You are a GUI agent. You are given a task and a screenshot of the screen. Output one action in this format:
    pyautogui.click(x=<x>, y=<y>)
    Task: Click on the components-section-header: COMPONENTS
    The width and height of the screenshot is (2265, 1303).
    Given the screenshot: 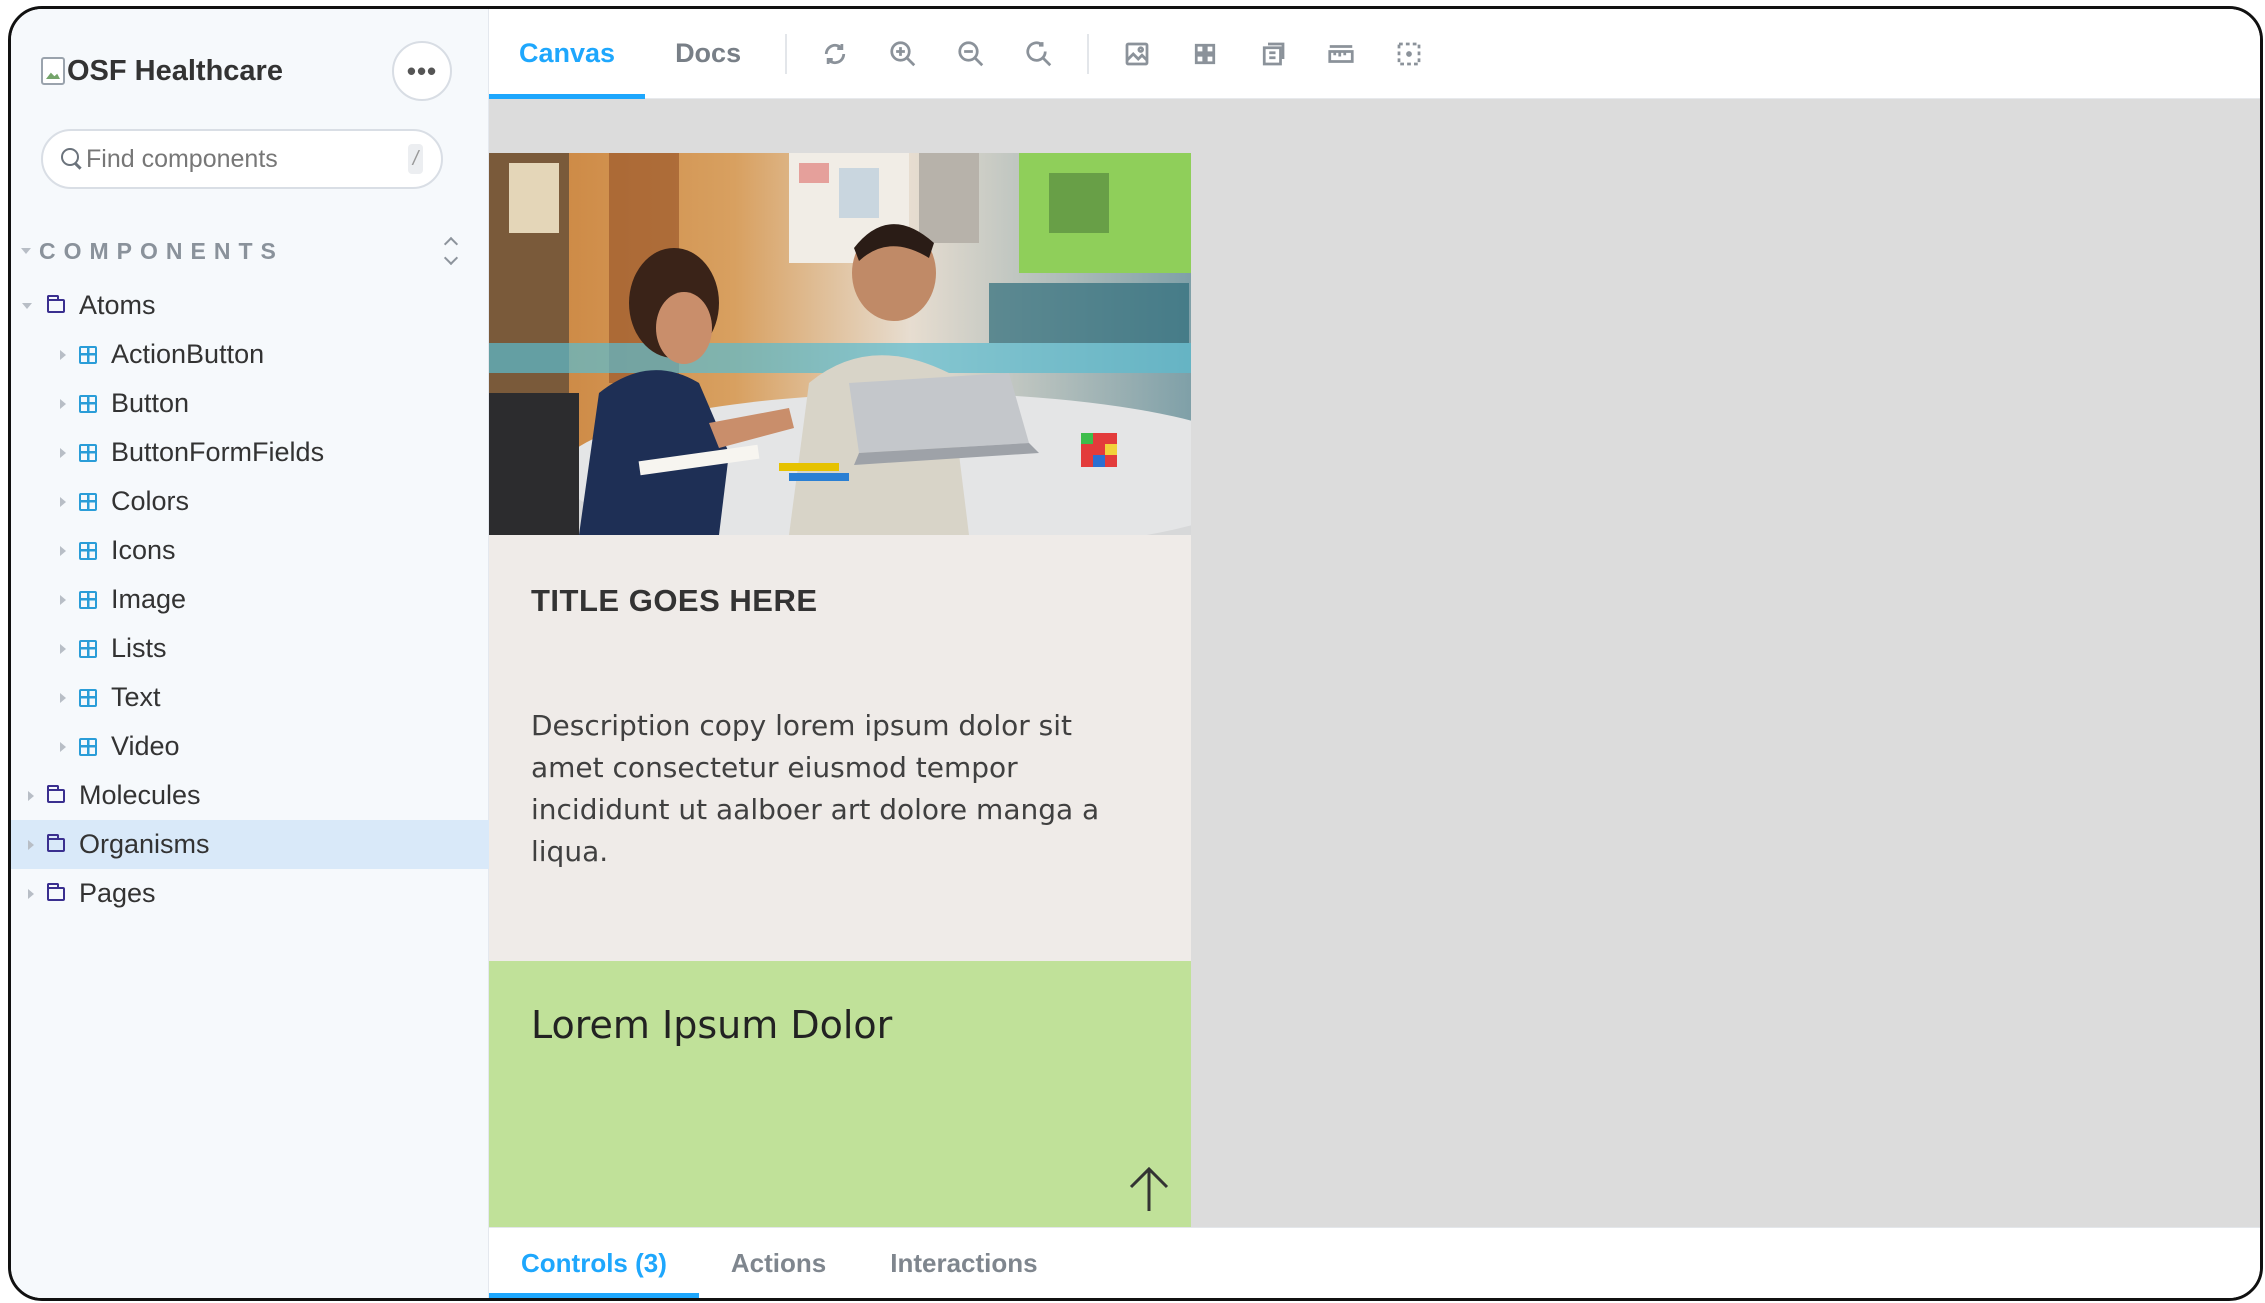 What is the action you would take?
    pyautogui.click(x=241, y=251)
    